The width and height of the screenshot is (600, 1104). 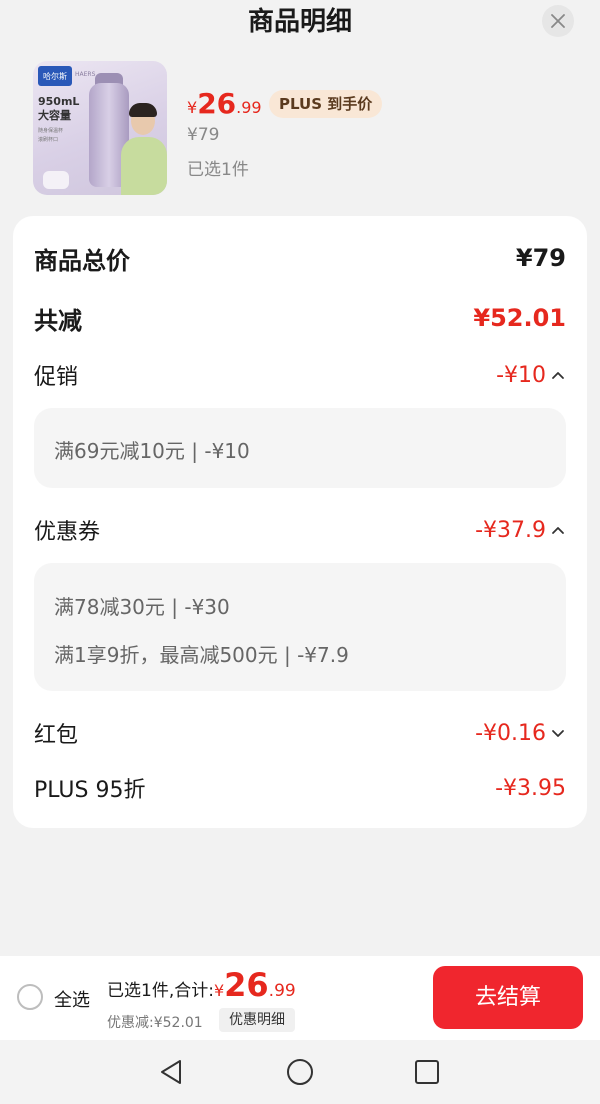 I want to click on price-integer: 26, so click(x=217, y=103).